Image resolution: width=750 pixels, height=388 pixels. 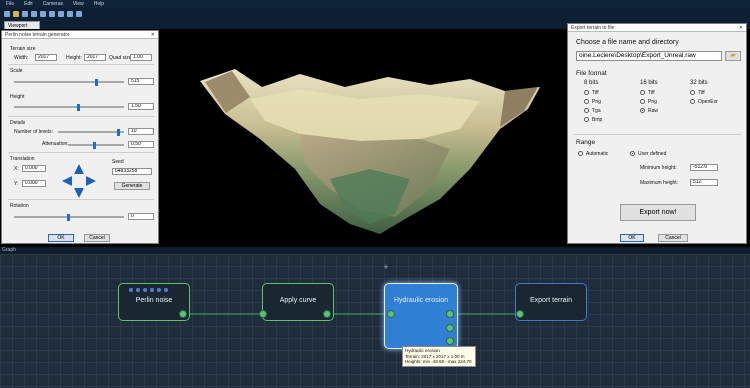 I want to click on tooltip-line: Heights: min -48.68 - max 224.70, so click(x=438, y=361).